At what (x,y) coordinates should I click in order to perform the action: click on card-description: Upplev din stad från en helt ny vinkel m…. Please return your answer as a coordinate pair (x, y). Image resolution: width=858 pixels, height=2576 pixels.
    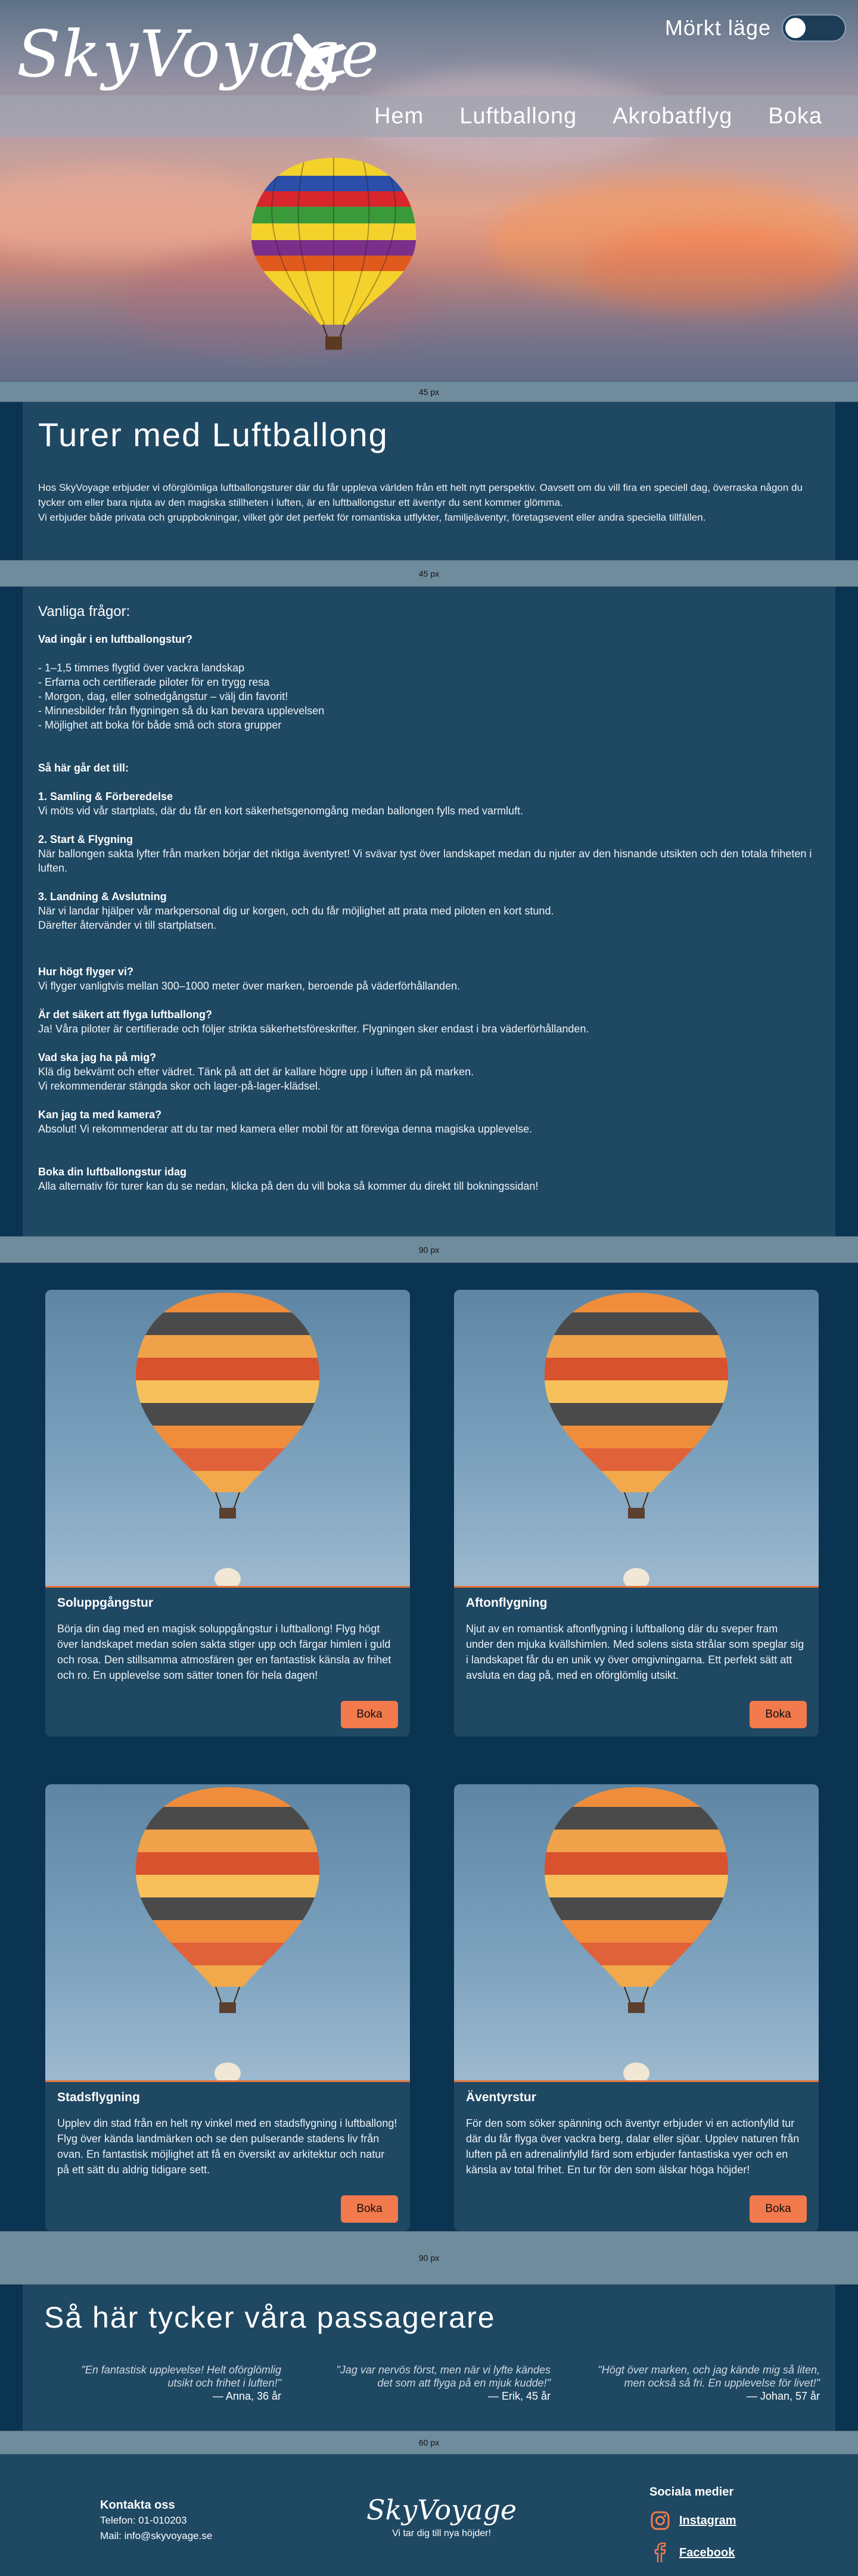
    Looking at the image, I should click on (227, 2146).